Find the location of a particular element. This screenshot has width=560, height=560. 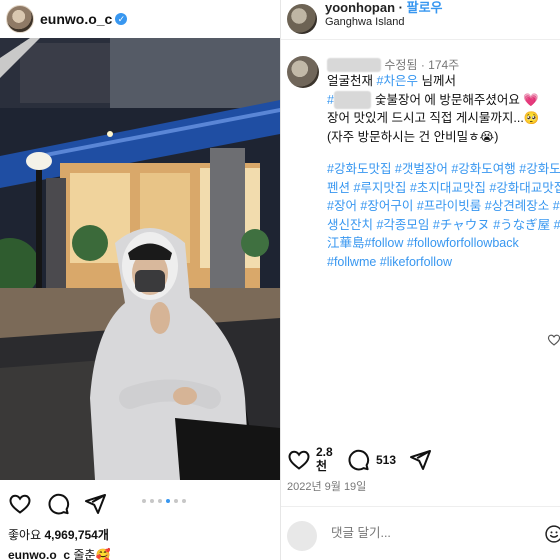

blurred-username: xxxxxxxxx is located at coordinates (354, 65).